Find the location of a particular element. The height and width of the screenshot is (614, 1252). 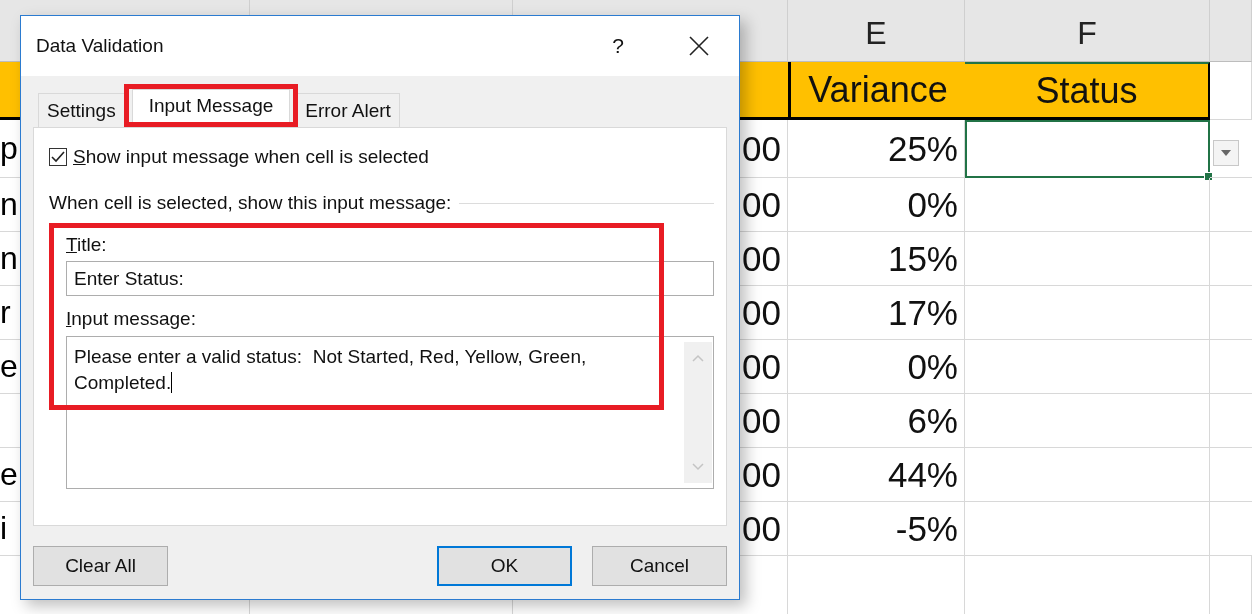

table-header-cell: Variance is located at coordinates (876, 91).